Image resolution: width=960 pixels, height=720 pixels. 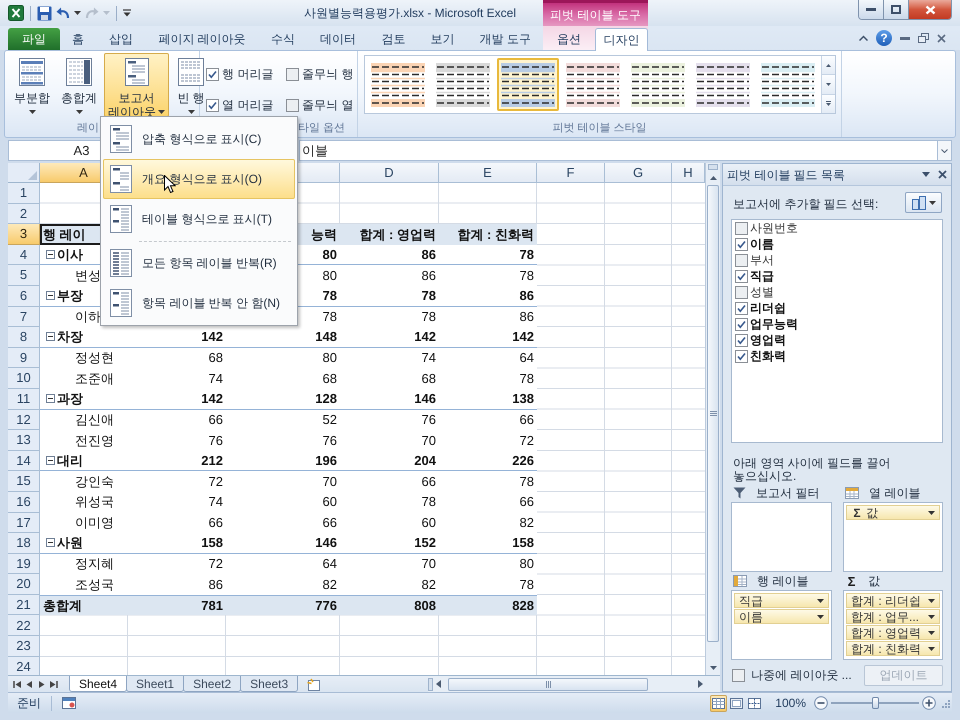 What do you see at coordinates (79, 85) in the screenshot?
I see `ribbon-button: 총합계` at bounding box center [79, 85].